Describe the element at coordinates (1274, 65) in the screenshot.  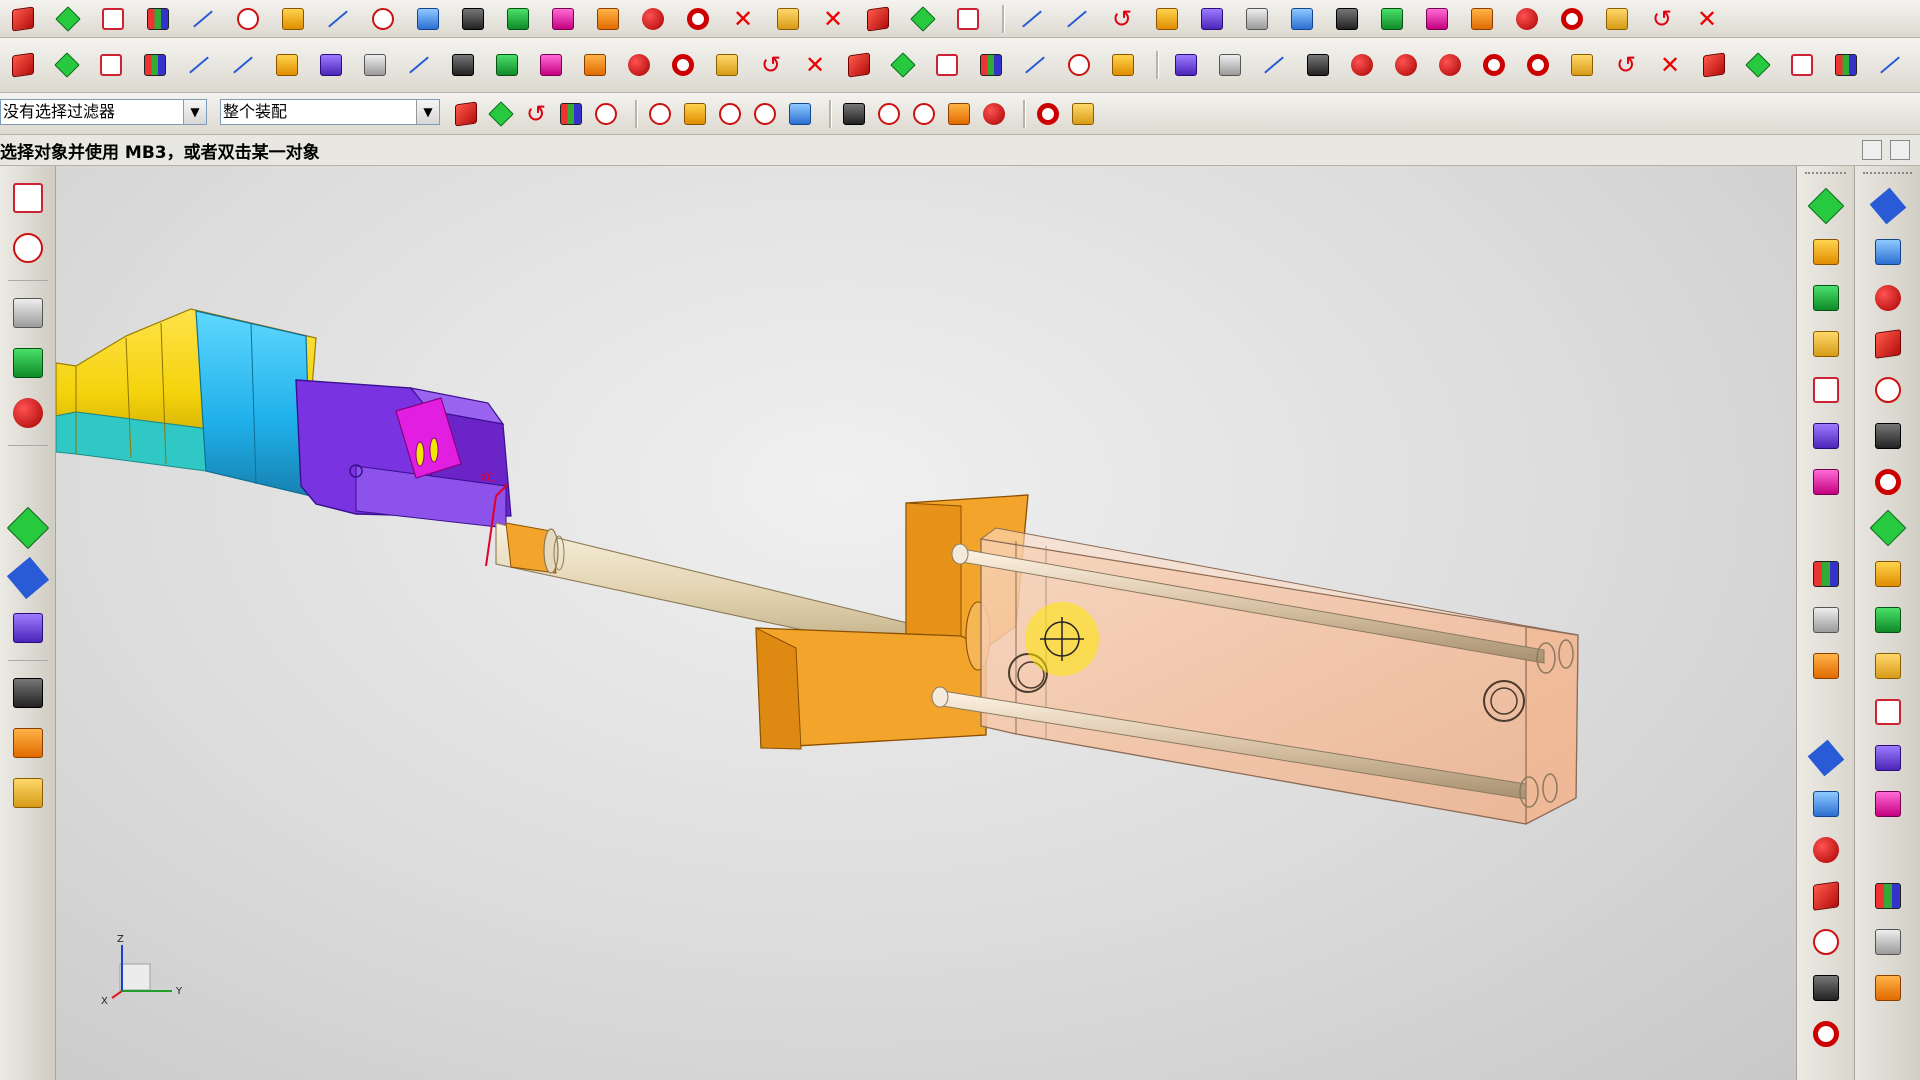
I see `slash-button` at that location.